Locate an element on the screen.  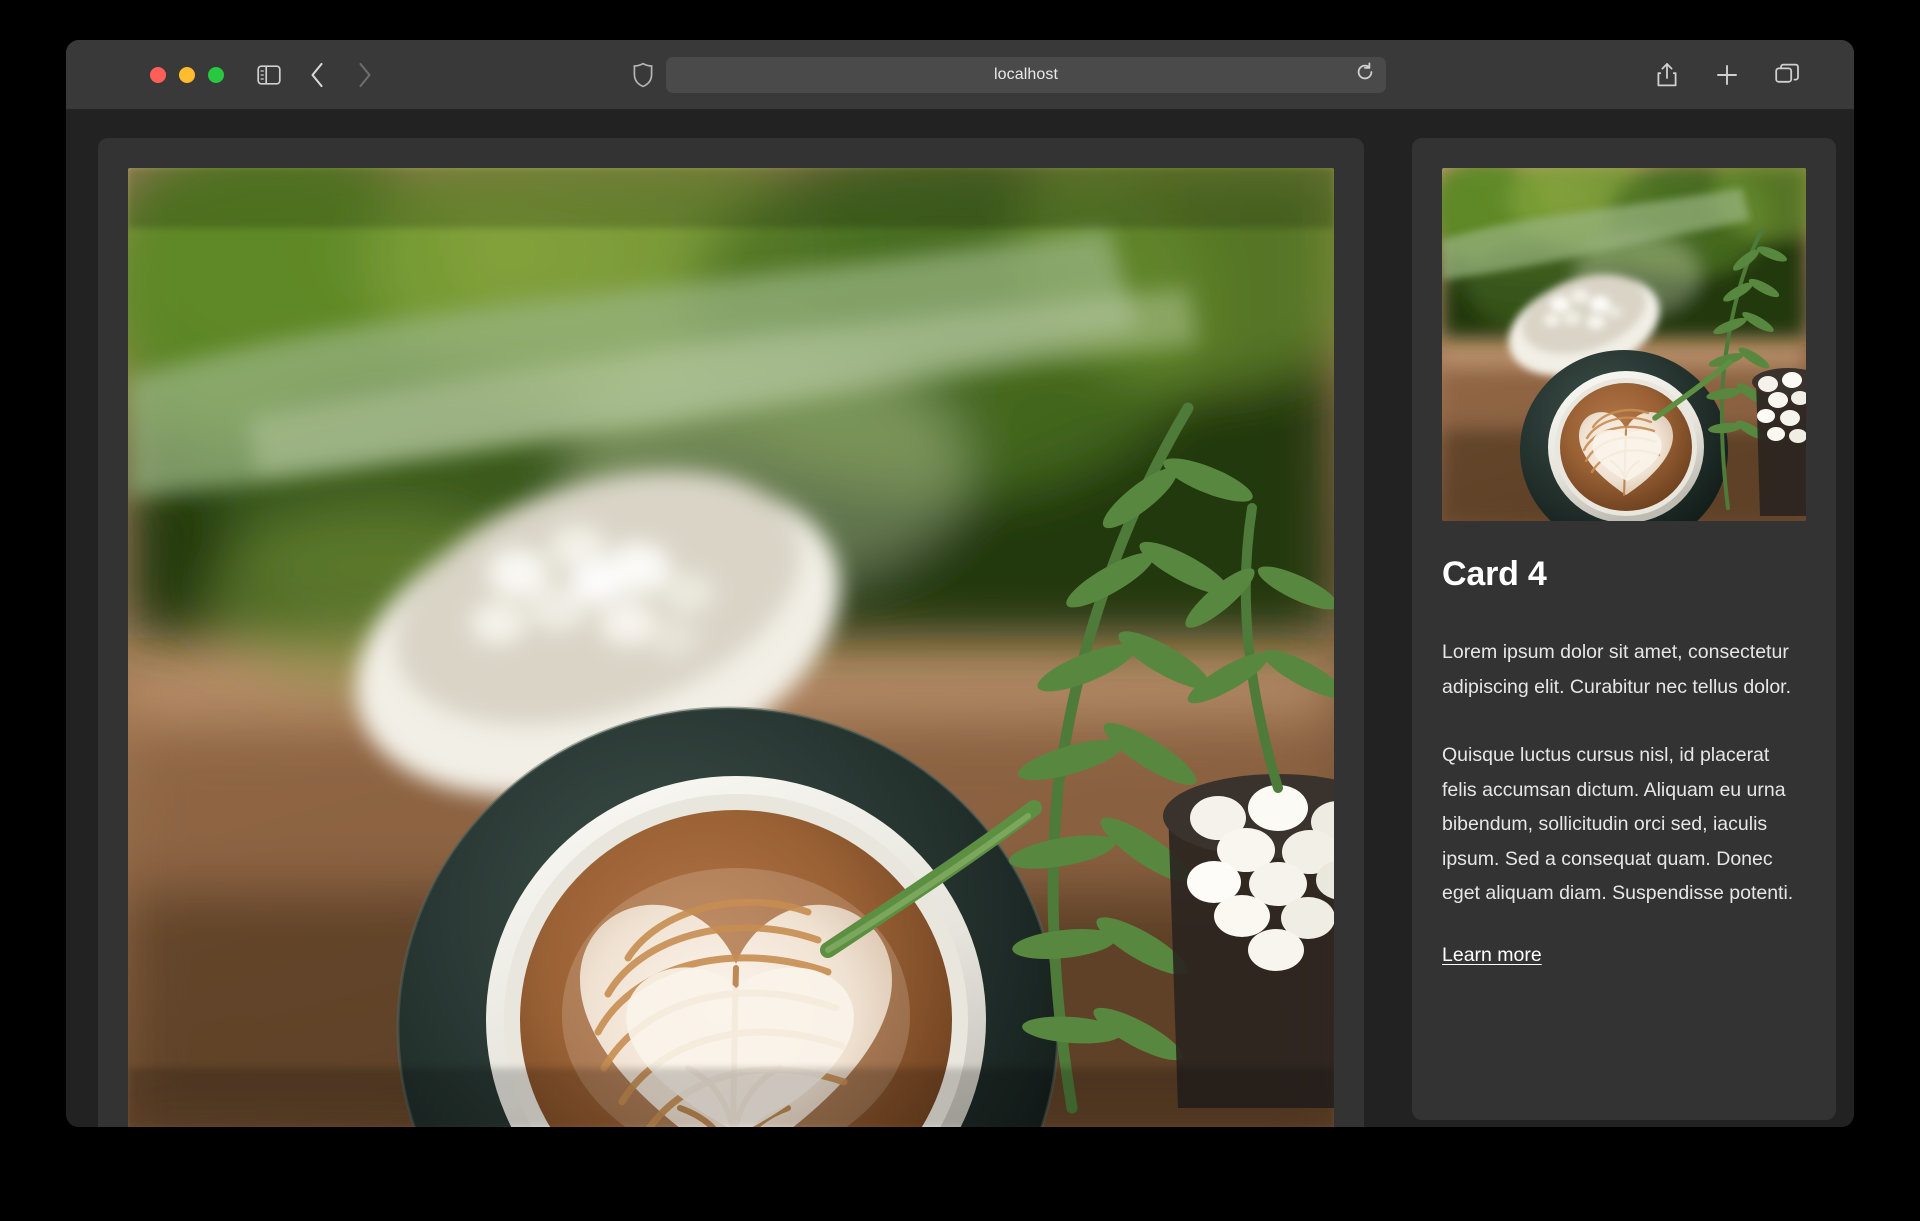
traffic-lights is located at coordinates (187, 74).